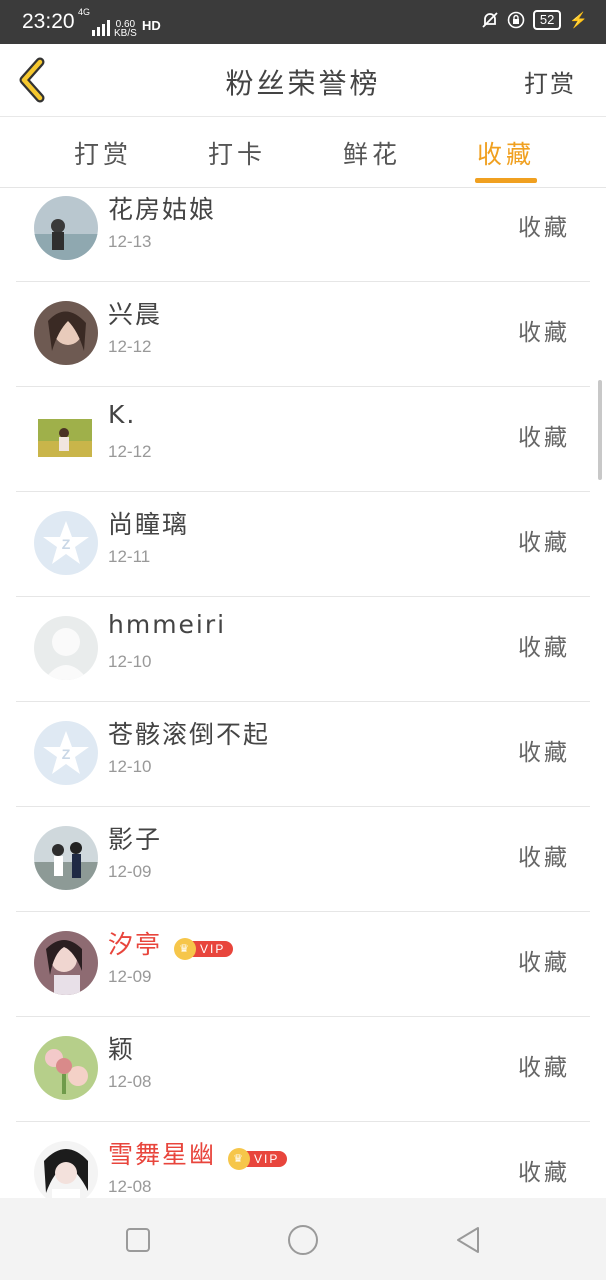 The image size is (606, 1280). I want to click on tab-reward: 打赏, so click(103, 153).